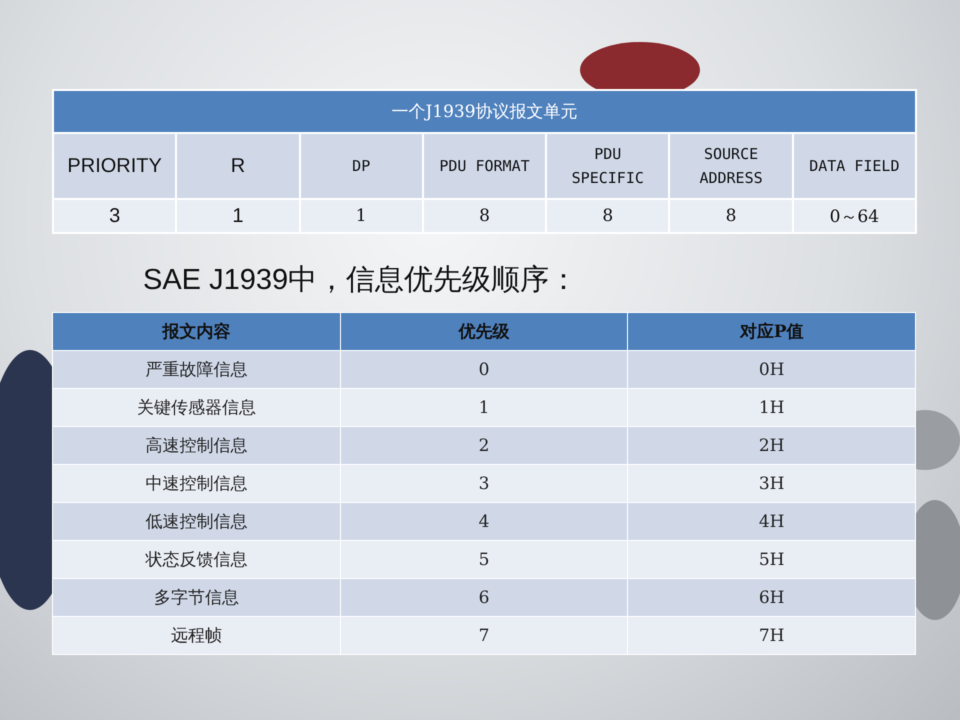 This screenshot has width=960, height=720. Describe the element at coordinates (238, 166) in the screenshot. I see `column-header: R` at that location.